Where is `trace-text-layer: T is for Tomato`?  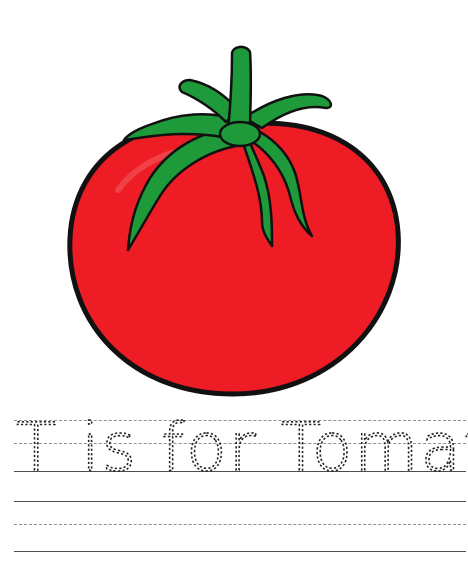
trace-text-layer: T is for Tomato is located at coordinates (241, 447).